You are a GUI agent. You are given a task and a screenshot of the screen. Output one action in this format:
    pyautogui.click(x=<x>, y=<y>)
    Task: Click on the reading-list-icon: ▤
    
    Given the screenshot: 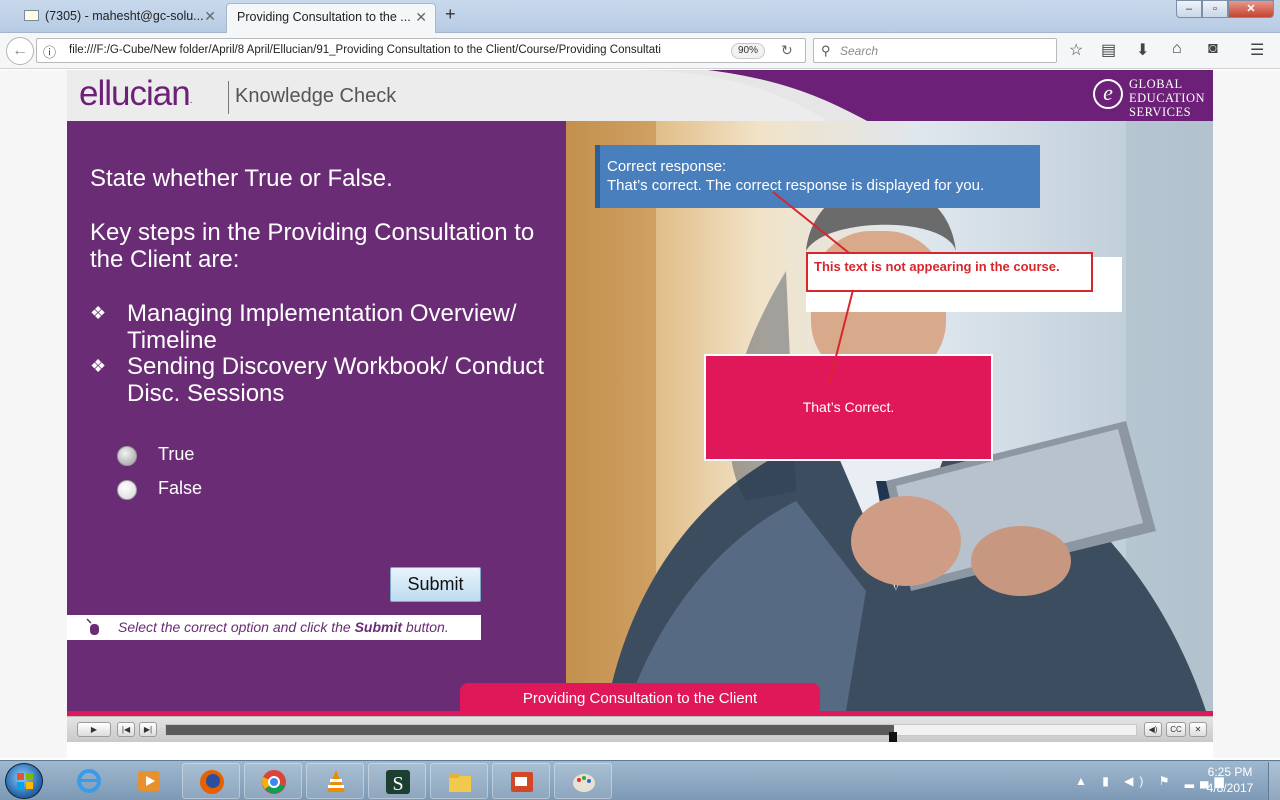 What is the action you would take?
    pyautogui.click(x=1108, y=50)
    